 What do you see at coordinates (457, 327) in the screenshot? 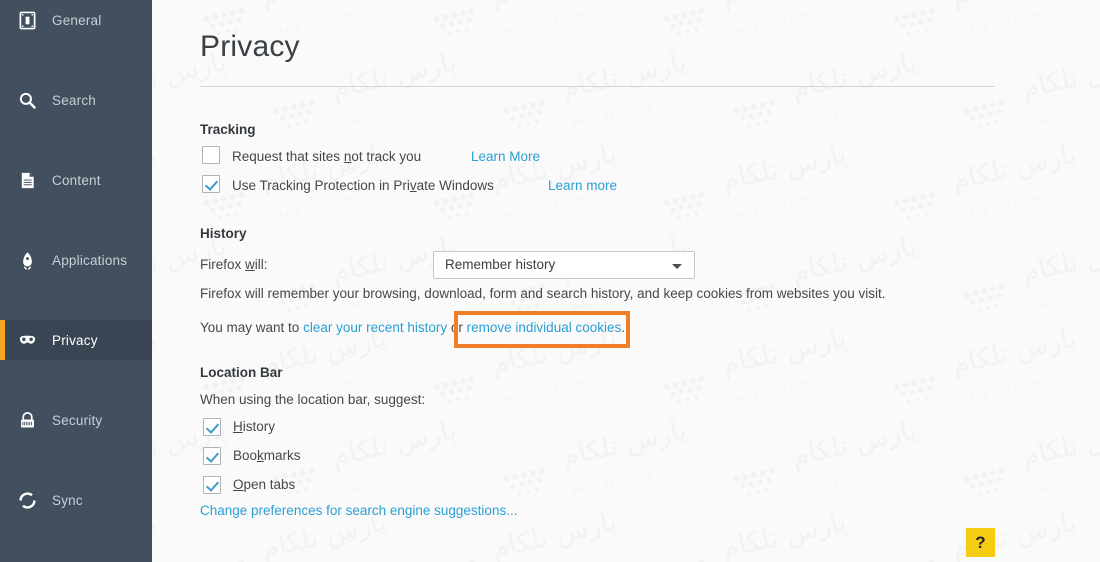
I see `history-hint-mid: or` at bounding box center [457, 327].